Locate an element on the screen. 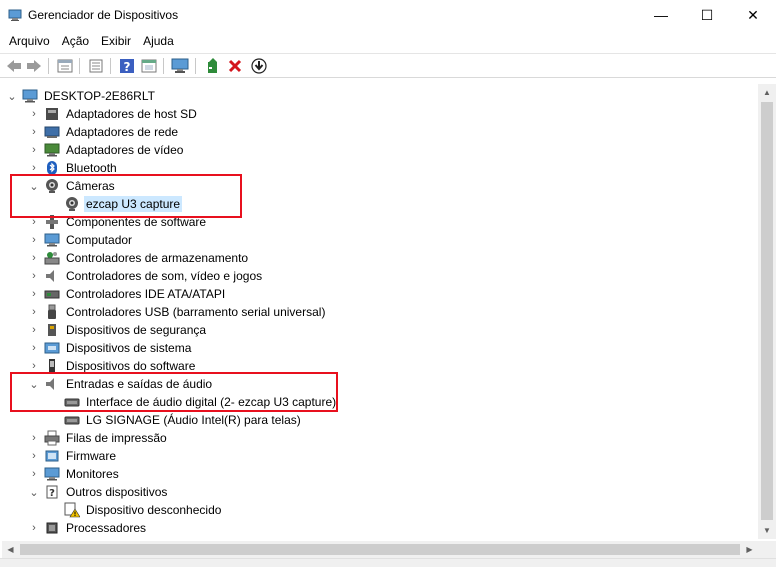 The width and height of the screenshot is (776, 567). help-icon: ? is located at coordinates (127, 66).